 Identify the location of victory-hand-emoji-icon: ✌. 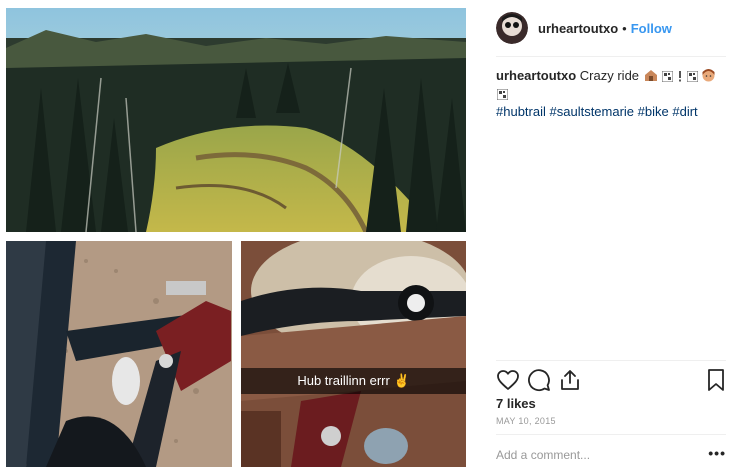
(401, 380).